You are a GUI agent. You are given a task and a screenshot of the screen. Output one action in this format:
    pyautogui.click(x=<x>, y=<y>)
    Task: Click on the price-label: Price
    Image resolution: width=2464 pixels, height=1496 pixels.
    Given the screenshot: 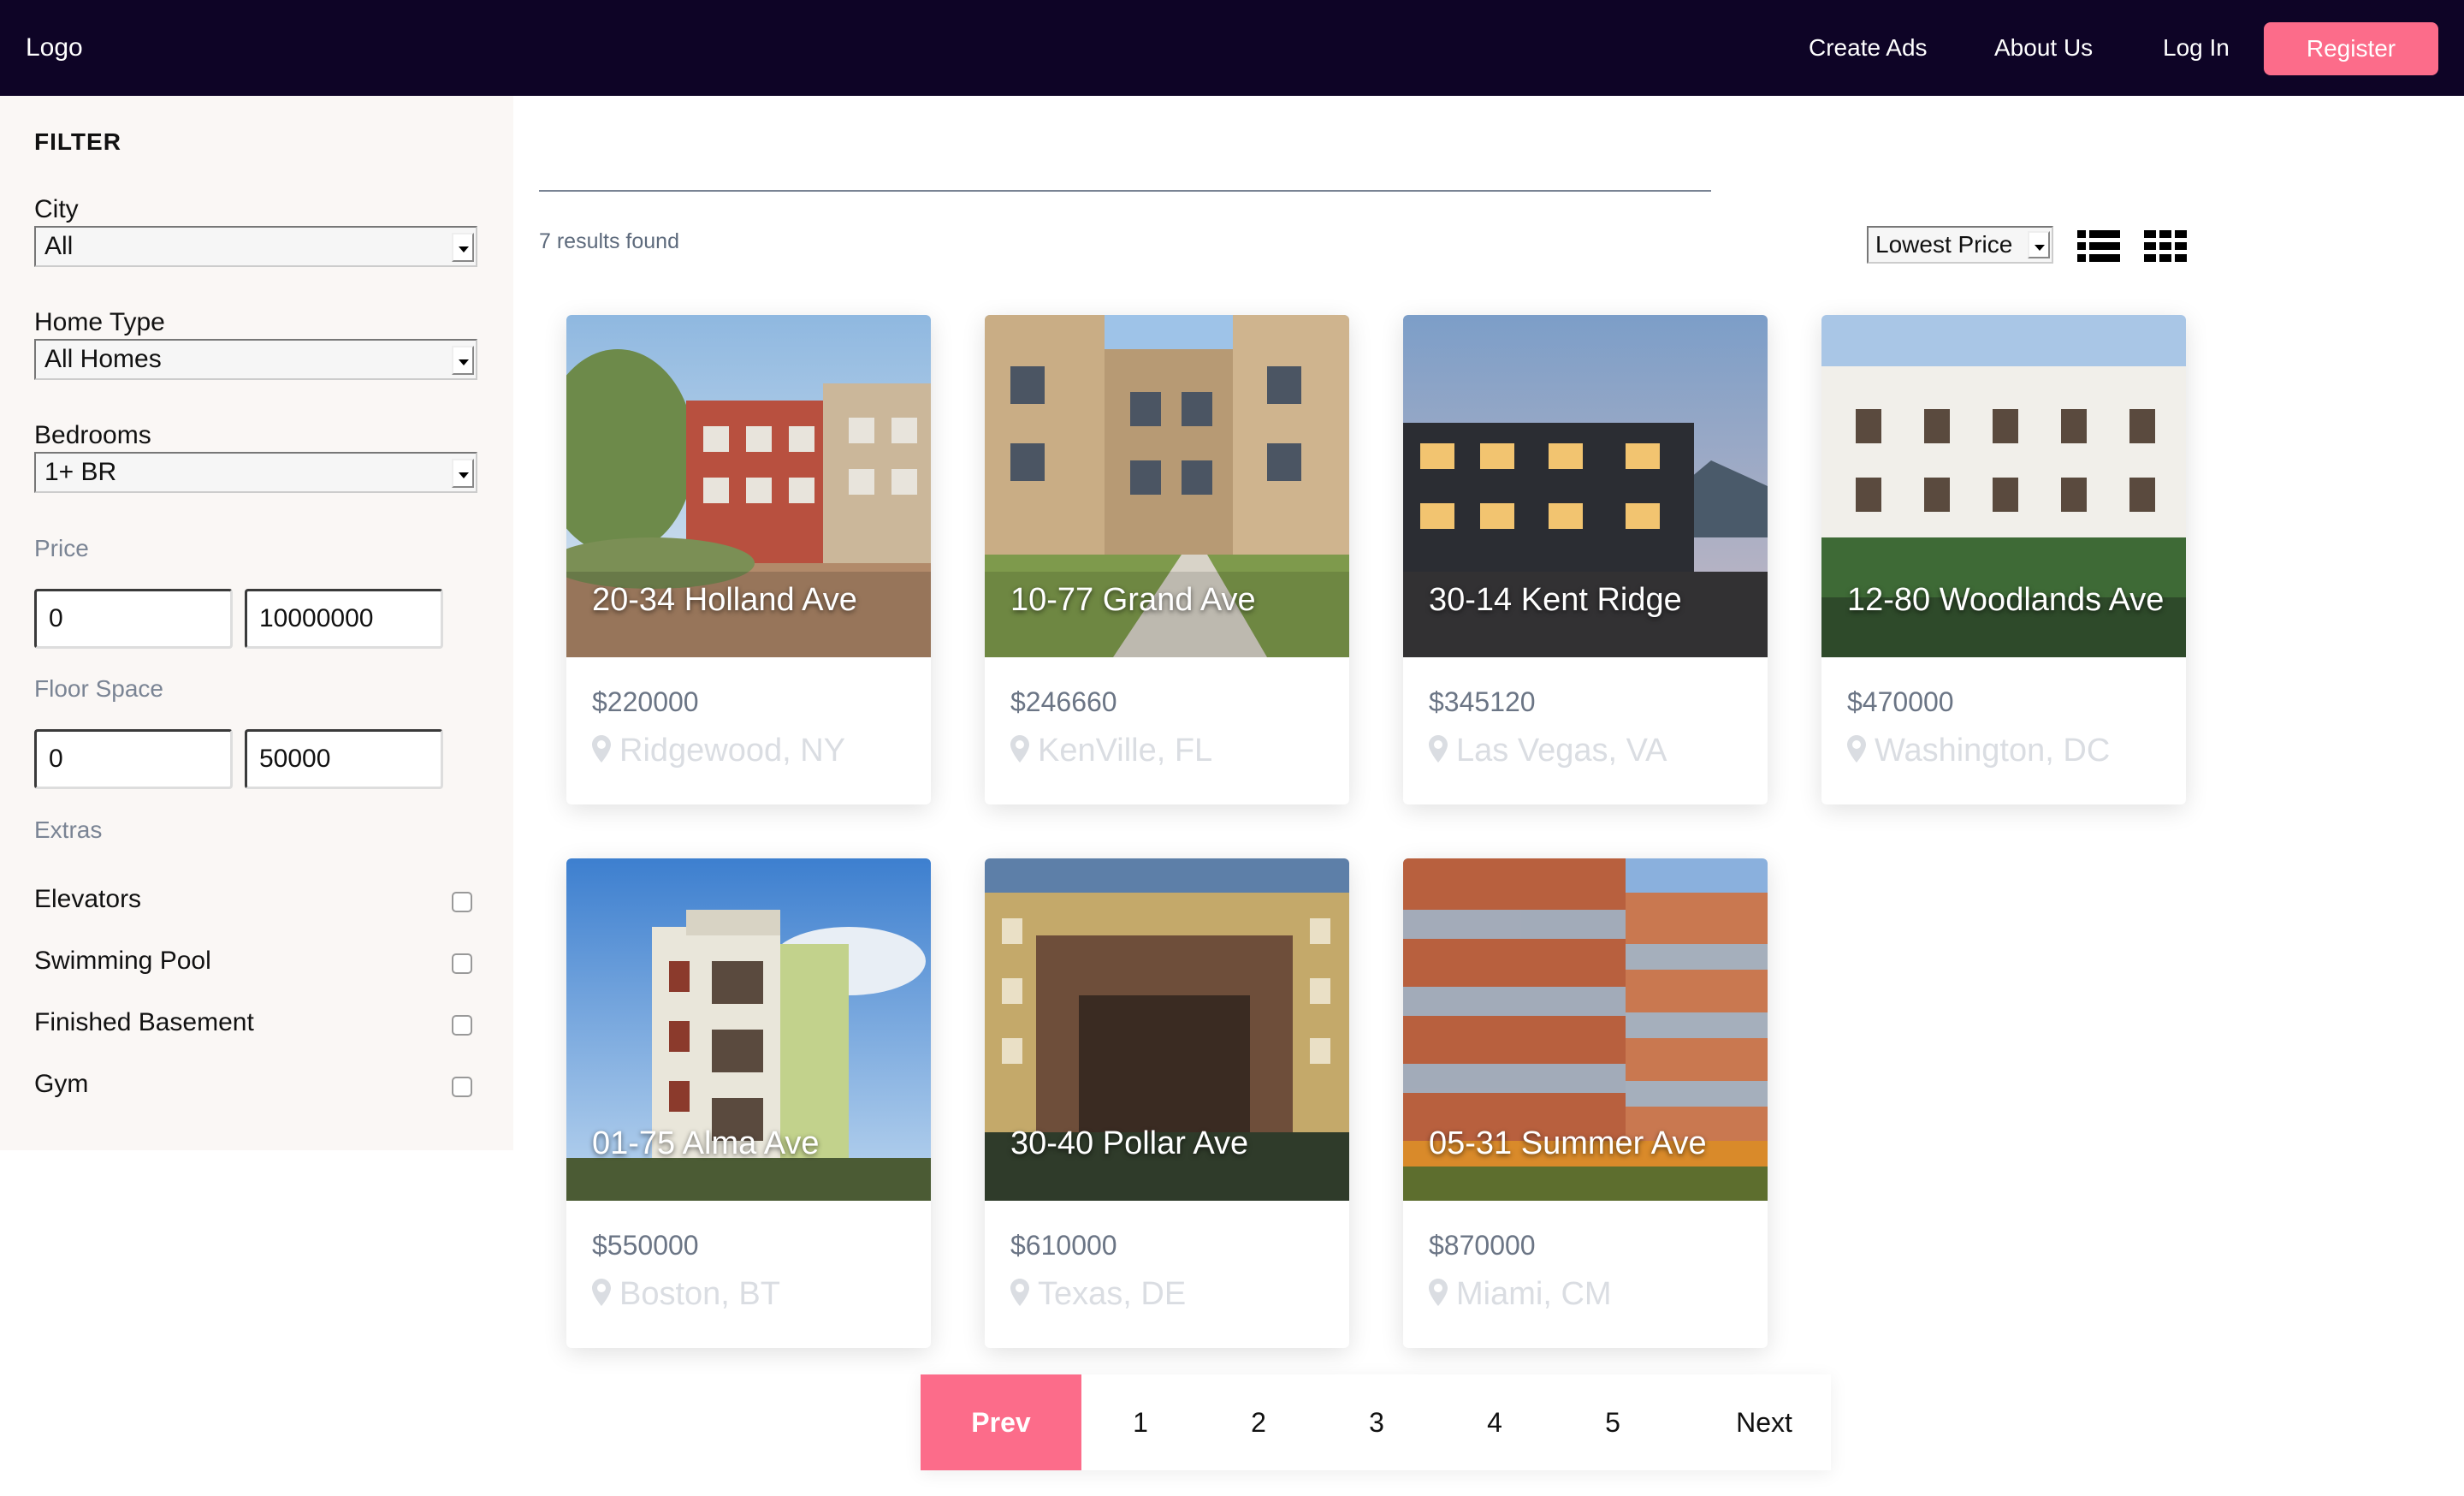 What is the action you would take?
    pyautogui.click(x=61, y=548)
    